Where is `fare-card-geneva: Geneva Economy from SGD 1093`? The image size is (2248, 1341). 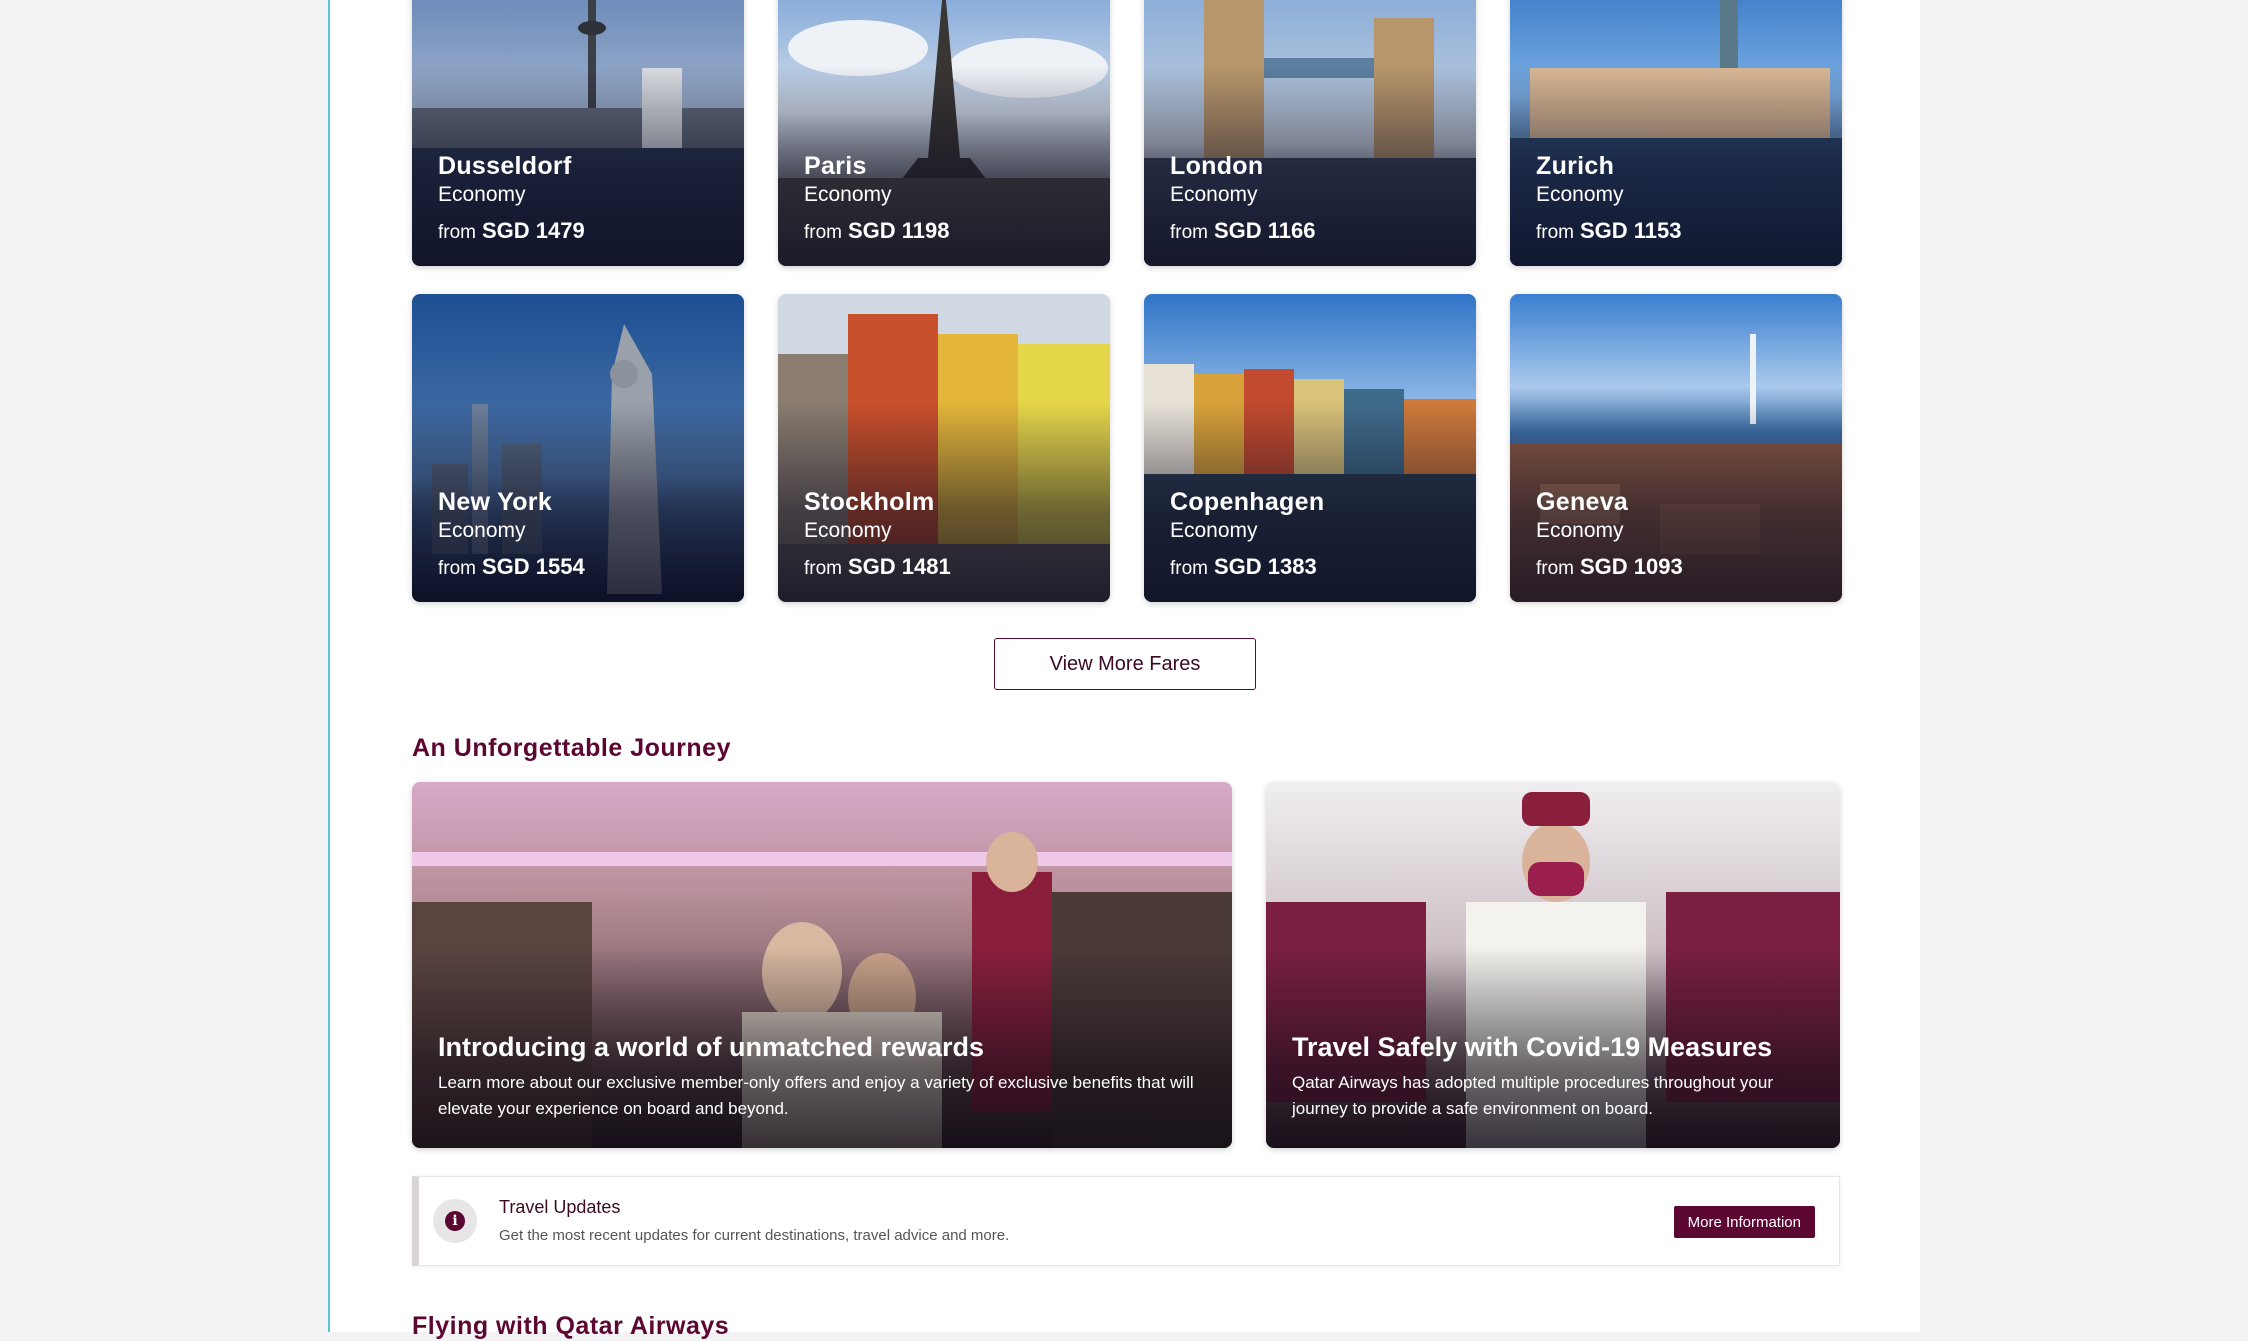
fare-card-geneva: Geneva Economy from SGD 1093 is located at coordinates (1676, 448).